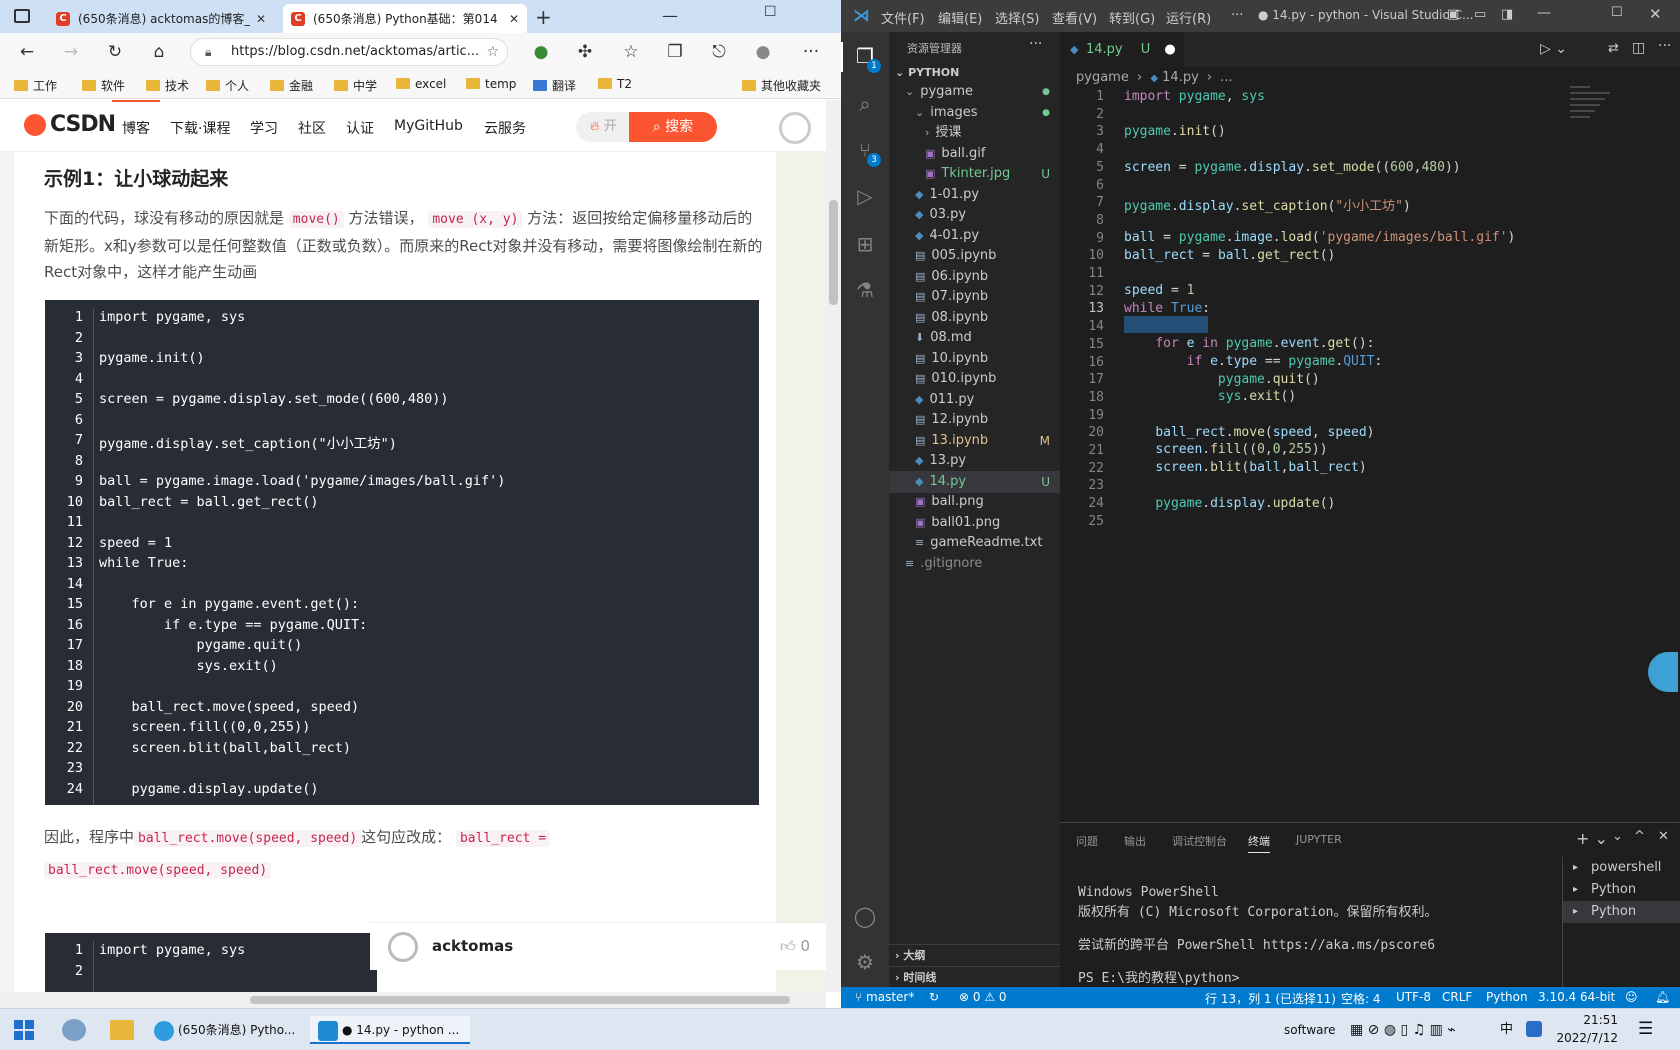 This screenshot has width=1680, height=1050. Describe the element at coordinates (1662, 997) in the screenshot. I see `notifications-bell-icon: 🔔︎` at that location.